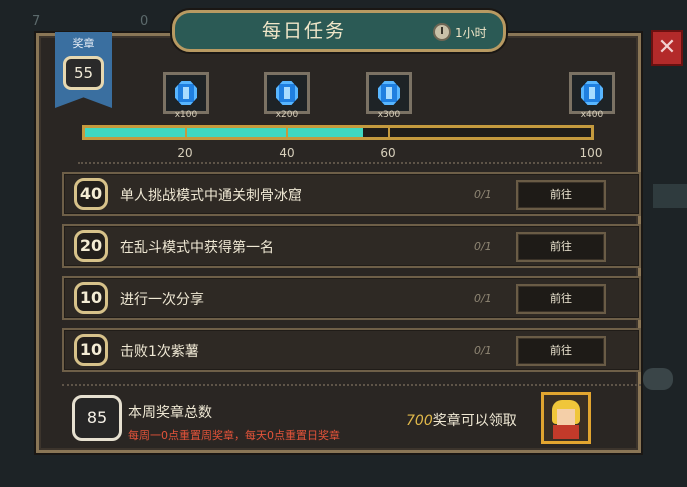 The image size is (687, 487). What do you see at coordinates (566, 418) in the screenshot?
I see `character-portrait-icon` at bounding box center [566, 418].